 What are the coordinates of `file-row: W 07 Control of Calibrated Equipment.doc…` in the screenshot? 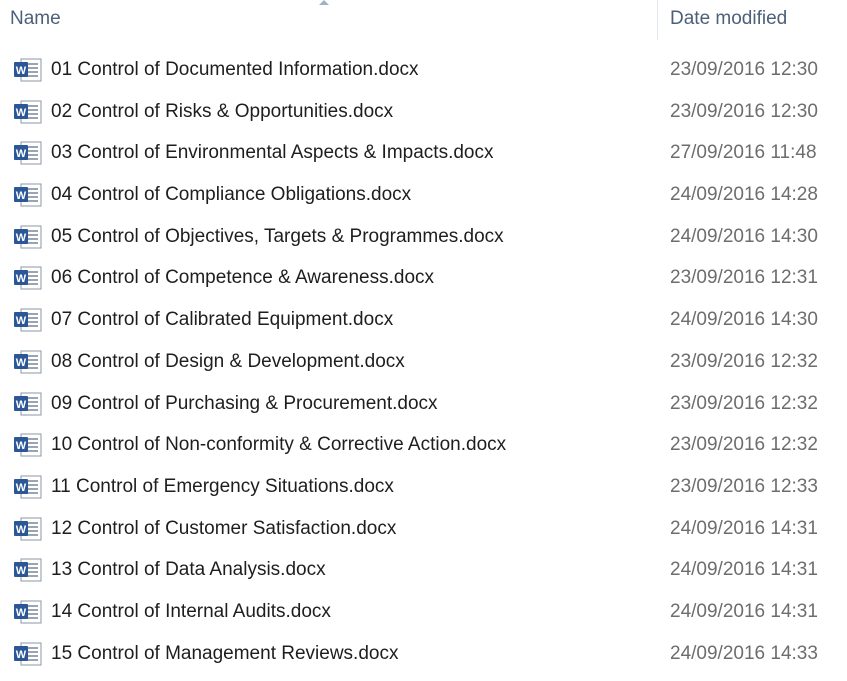 It's located at (423, 327).